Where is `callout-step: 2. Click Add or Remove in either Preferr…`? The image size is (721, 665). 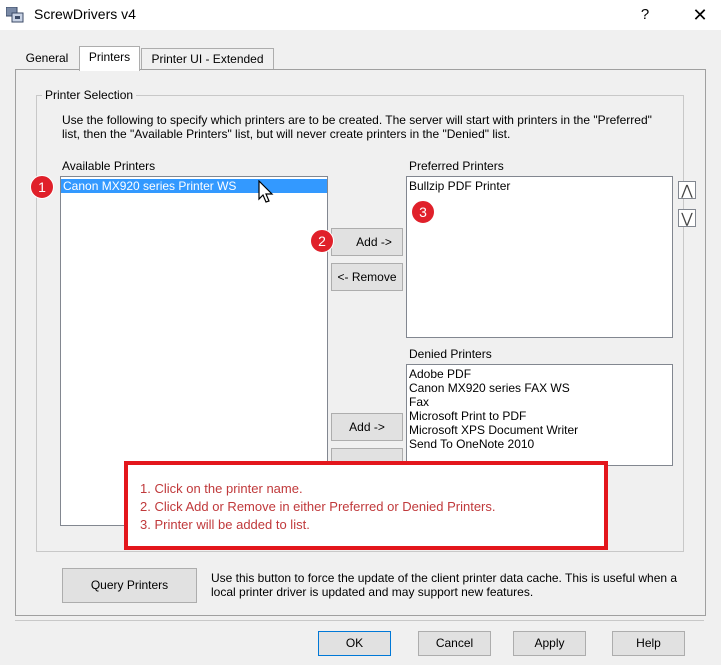
callout-step: 2. Click Add or Remove in either Preferr… is located at coordinates (318, 506).